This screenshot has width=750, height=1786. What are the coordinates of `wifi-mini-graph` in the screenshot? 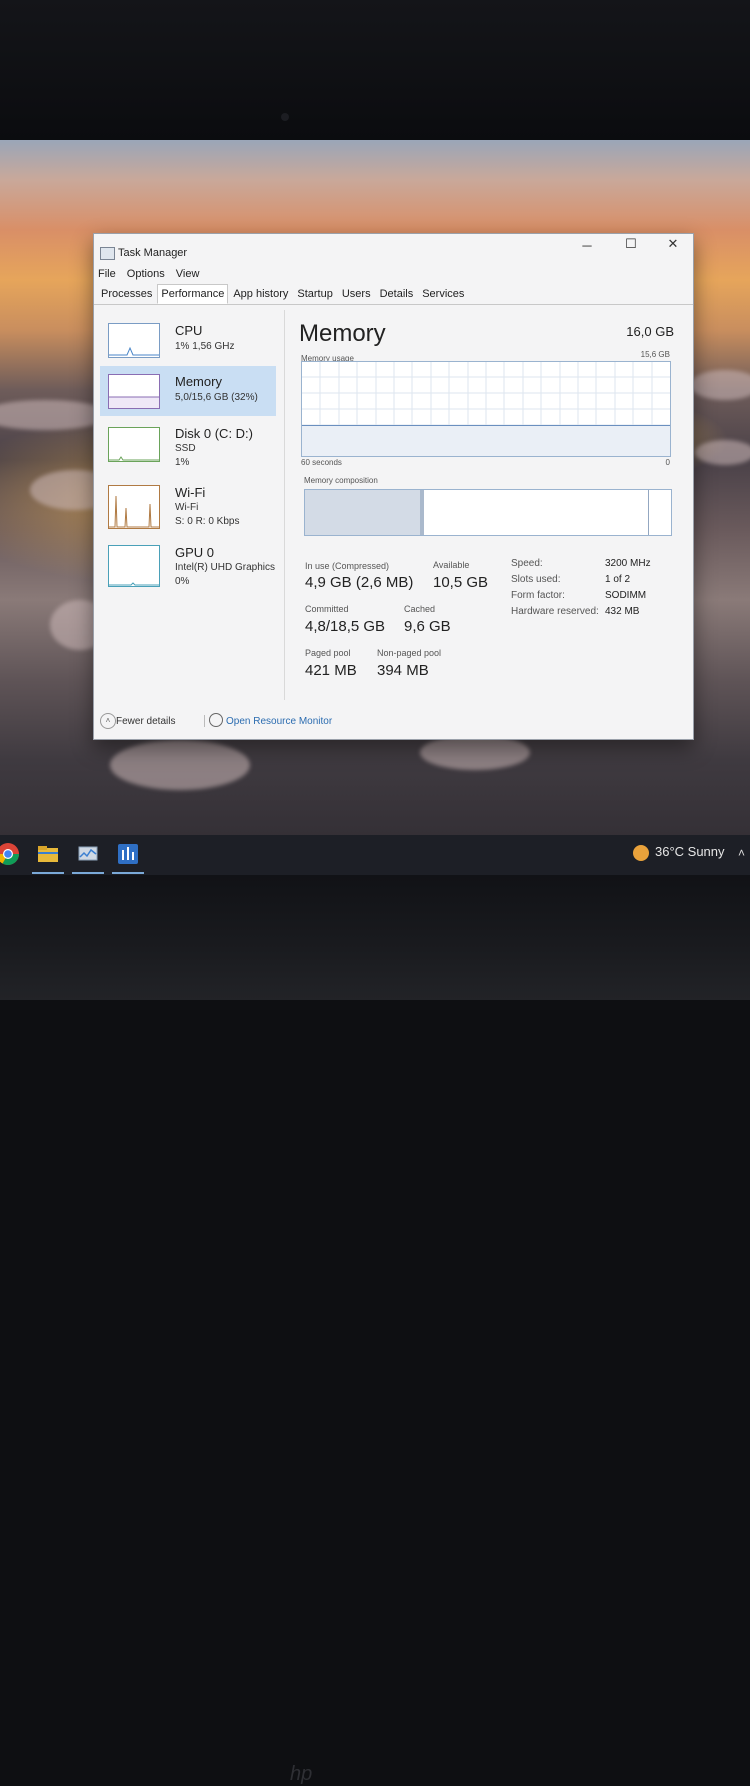 It's located at (134, 507).